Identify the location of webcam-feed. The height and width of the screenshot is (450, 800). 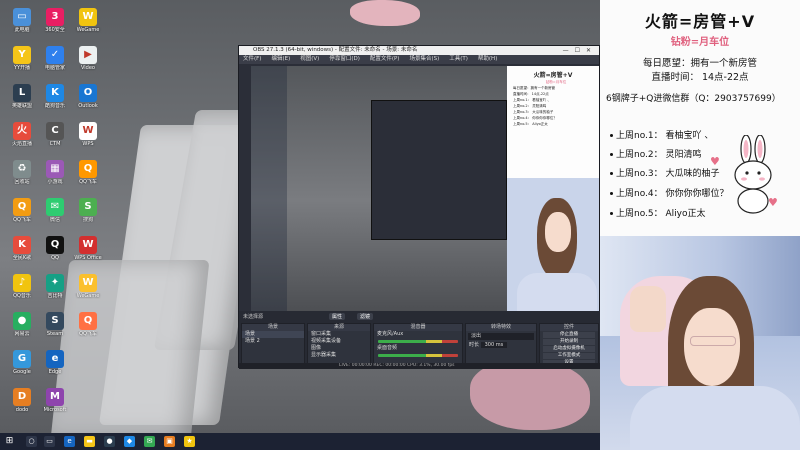
(700, 343).